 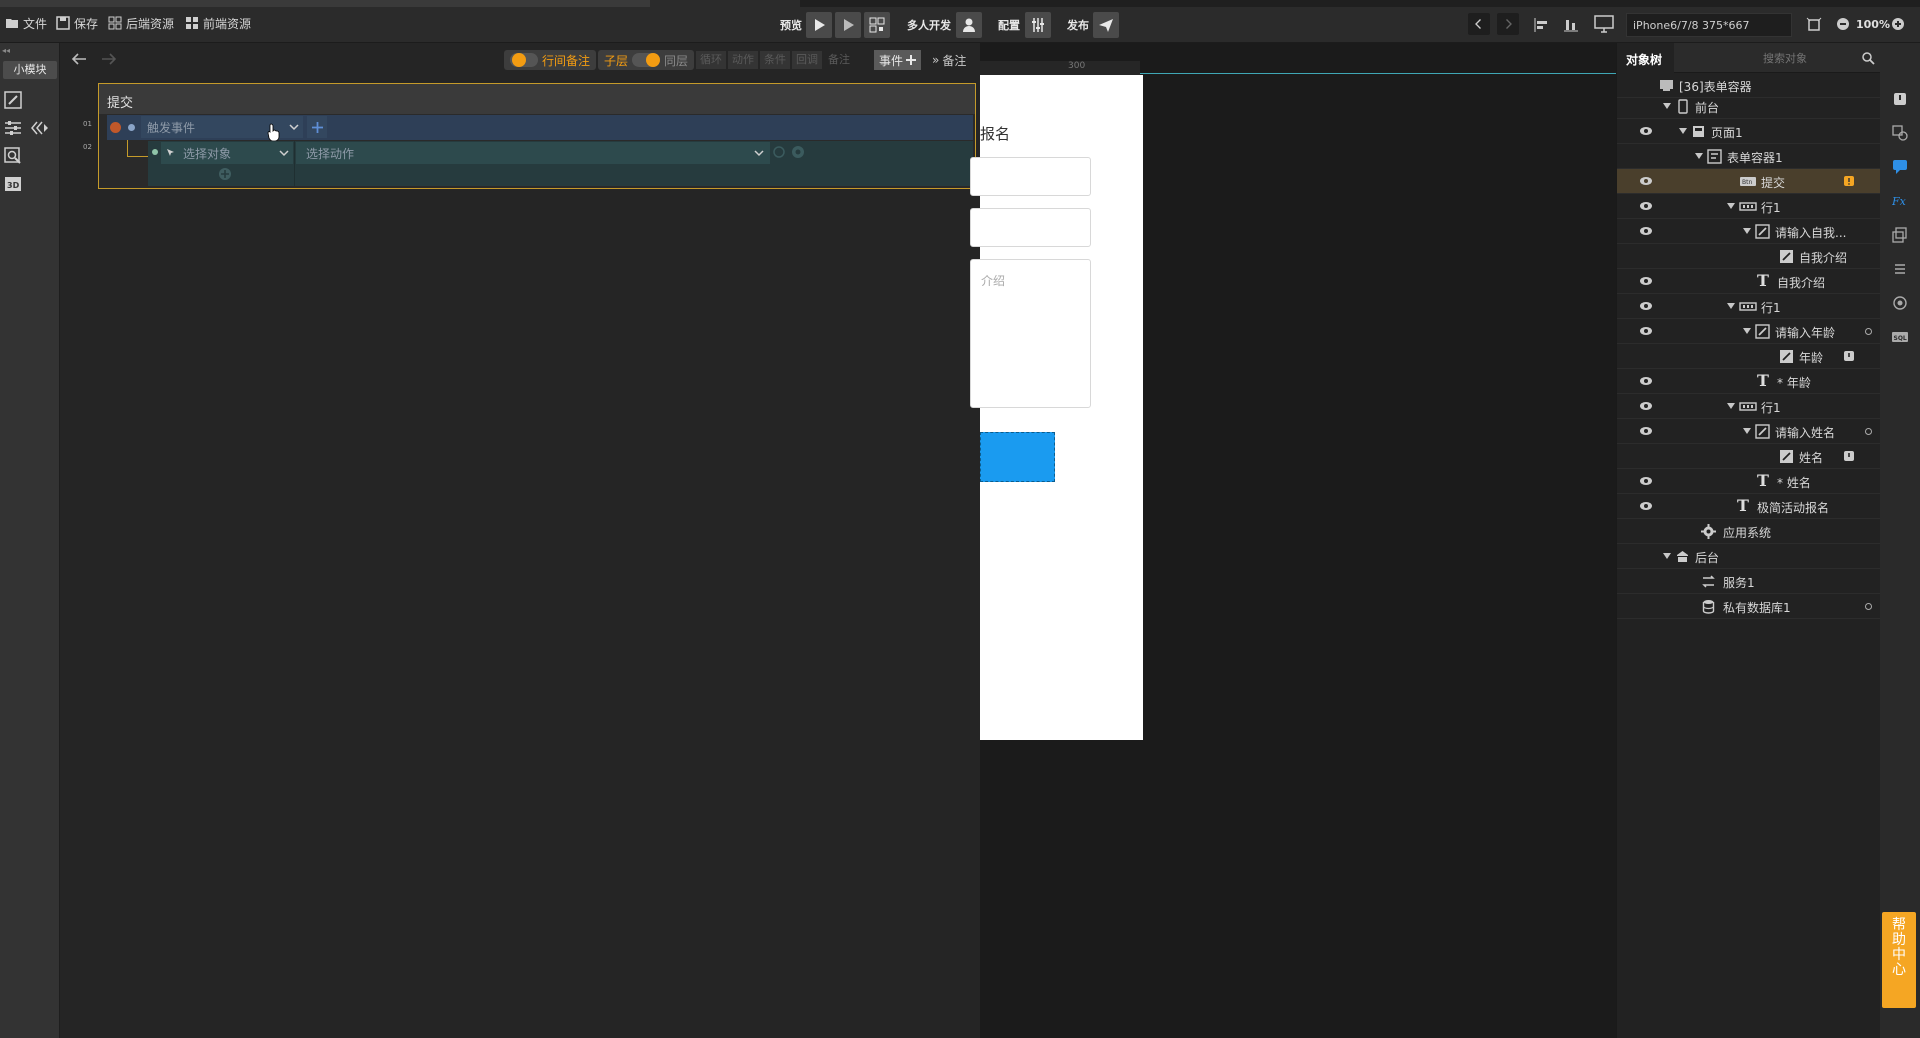 What do you see at coordinates (779, 152) in the screenshot?
I see `refresh-icon` at bounding box center [779, 152].